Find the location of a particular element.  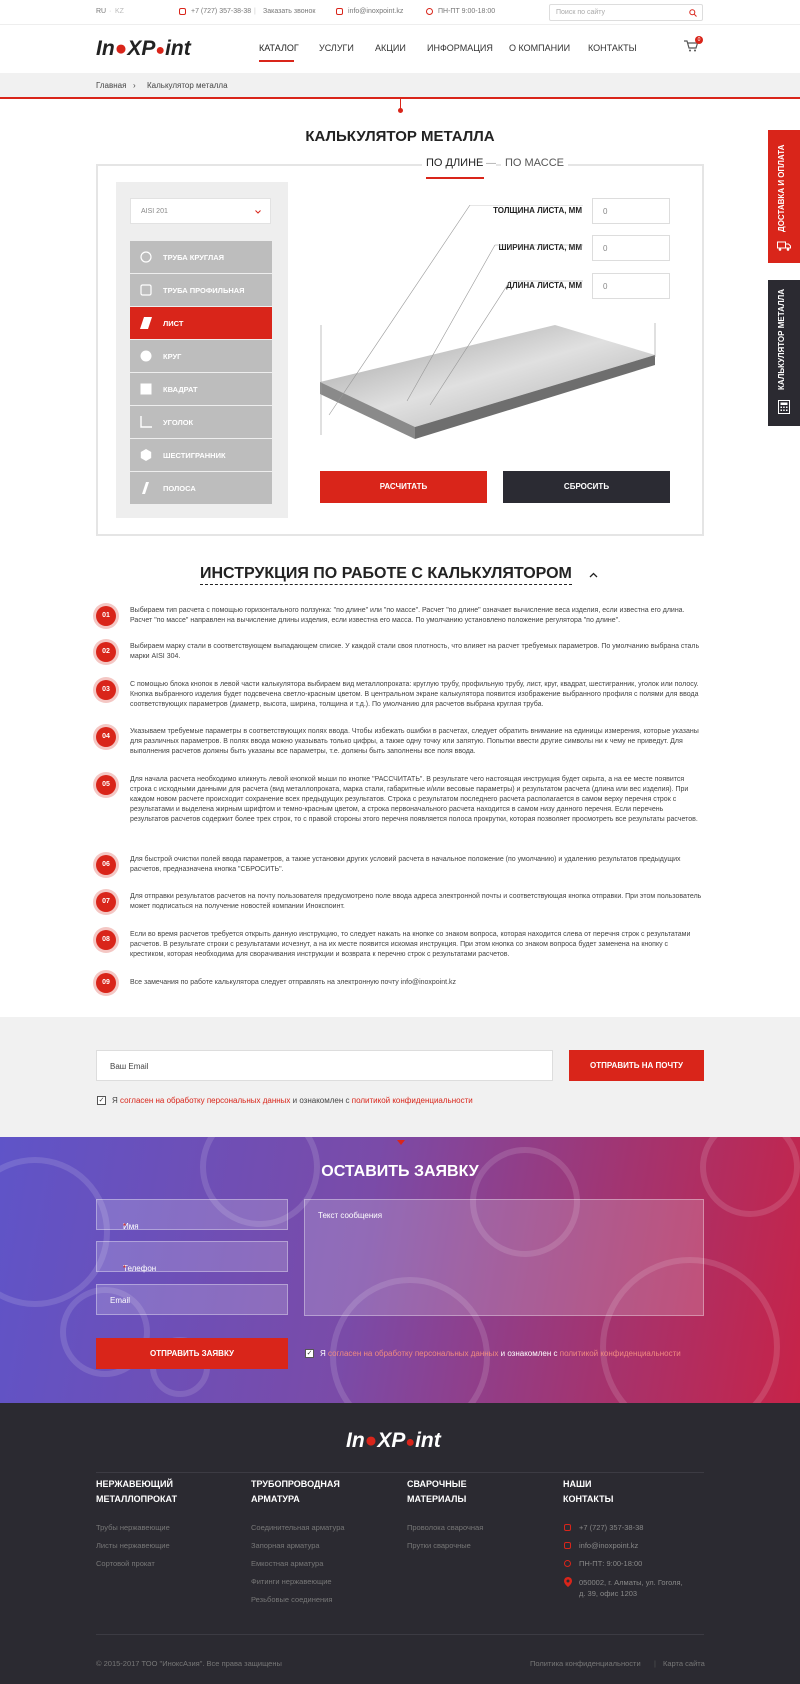

type-label: УГОЛОК is located at coordinates (178, 422).